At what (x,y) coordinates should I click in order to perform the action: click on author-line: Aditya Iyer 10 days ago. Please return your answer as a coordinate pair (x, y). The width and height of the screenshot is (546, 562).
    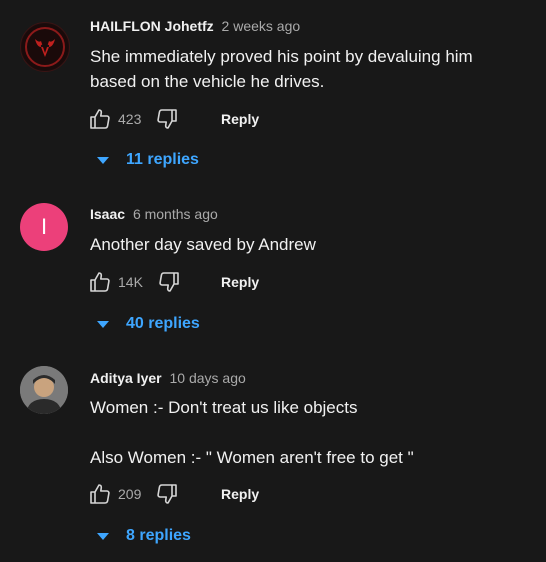
    Looking at the image, I should click on (168, 378).